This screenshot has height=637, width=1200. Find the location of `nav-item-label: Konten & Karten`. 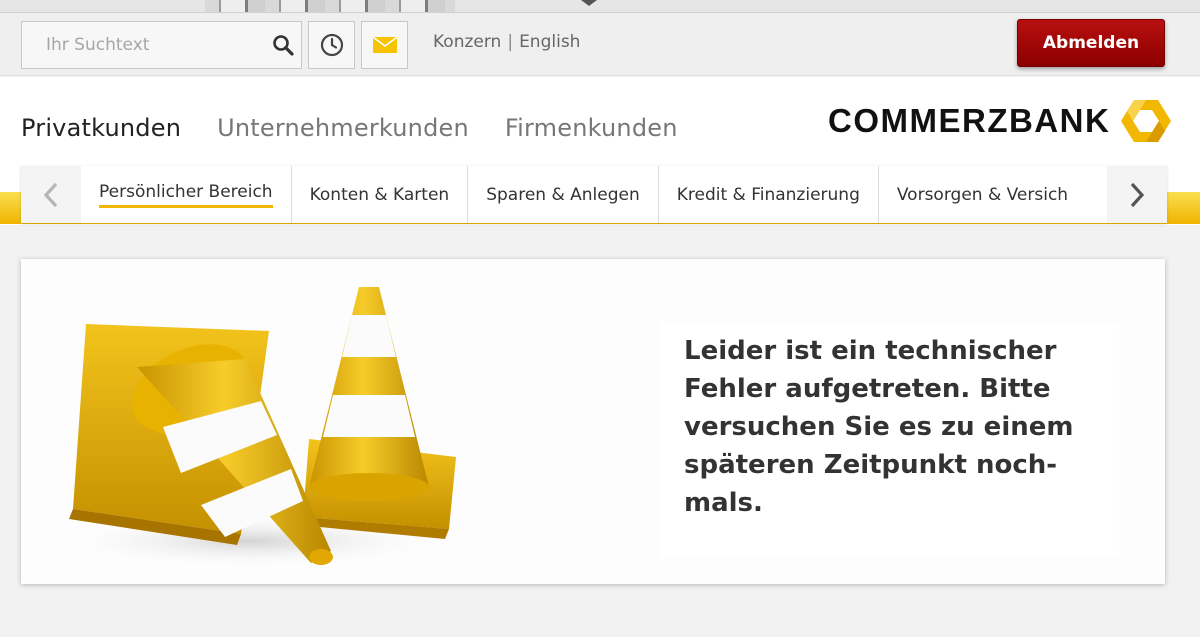

nav-item-label: Konten & Karten is located at coordinates (379, 194).